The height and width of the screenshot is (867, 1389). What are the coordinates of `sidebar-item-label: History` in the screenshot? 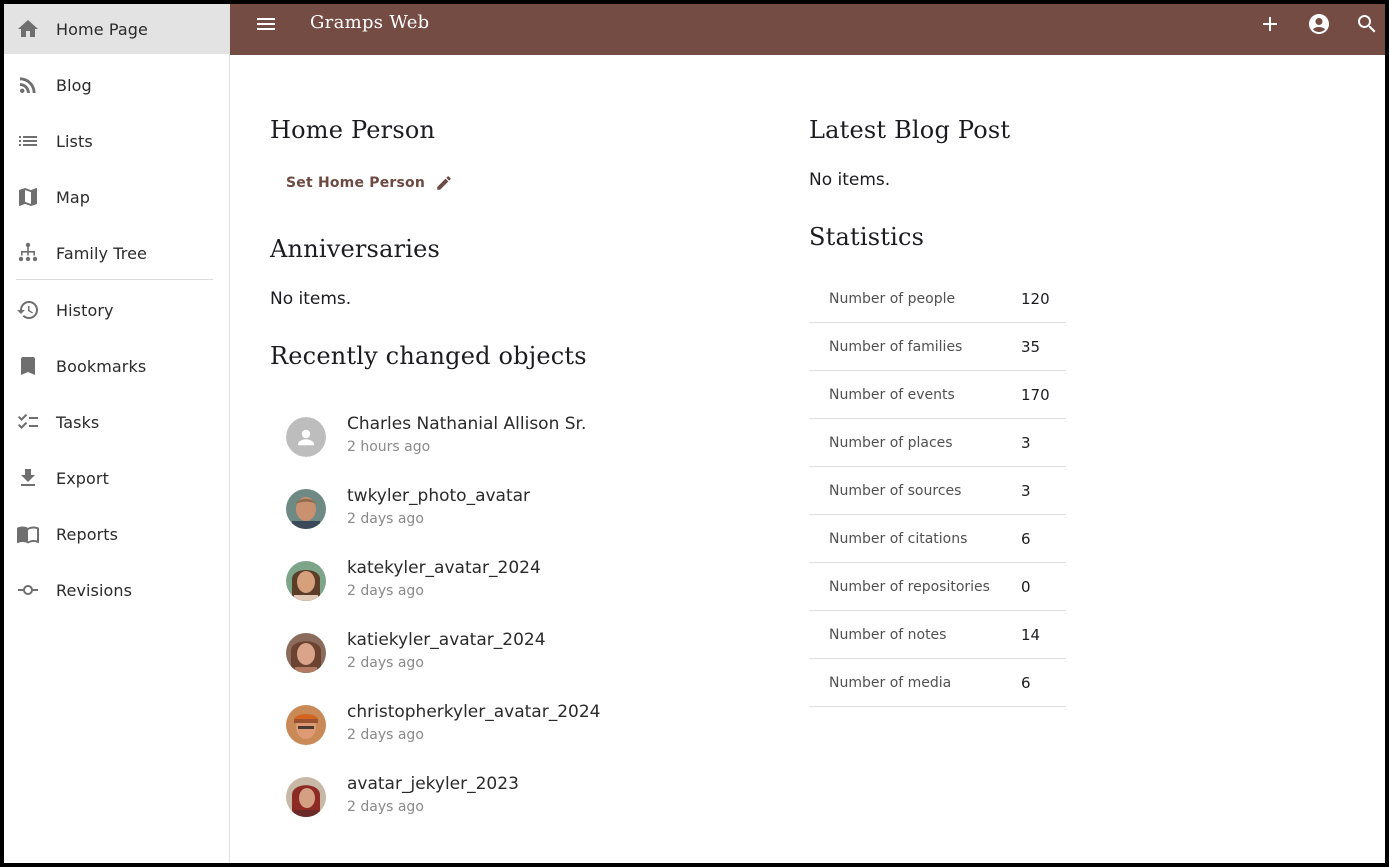 It's located at (85, 310).